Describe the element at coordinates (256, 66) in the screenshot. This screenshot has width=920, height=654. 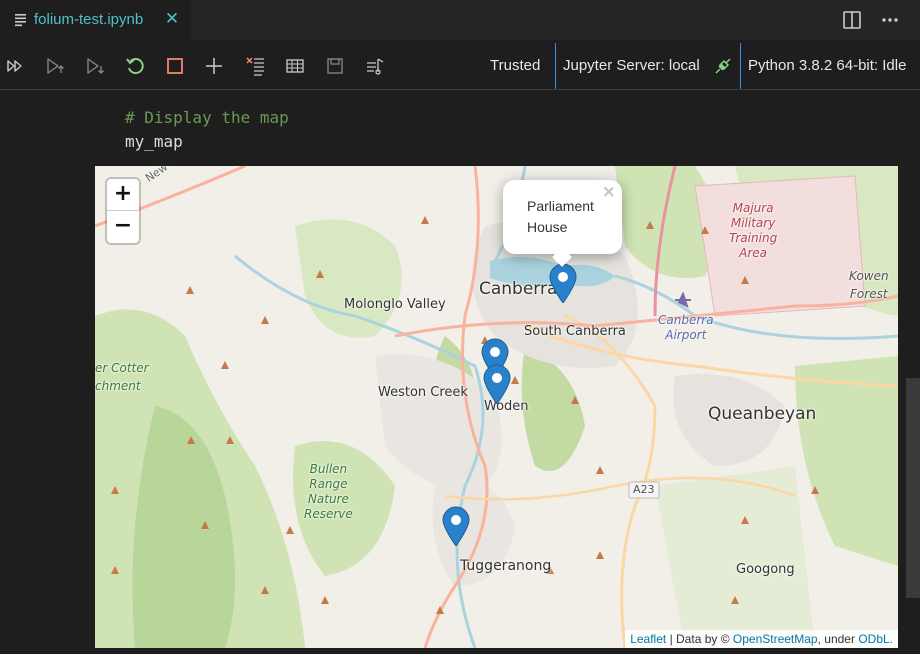
I see `clear-outputs-icon` at that location.